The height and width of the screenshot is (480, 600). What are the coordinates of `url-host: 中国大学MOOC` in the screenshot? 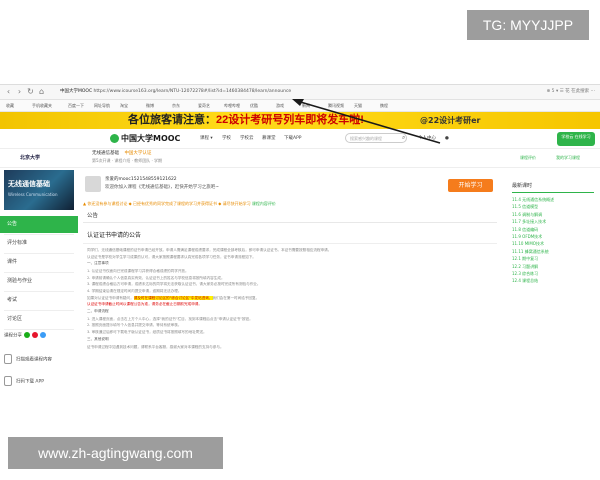 It's located at (76, 91).